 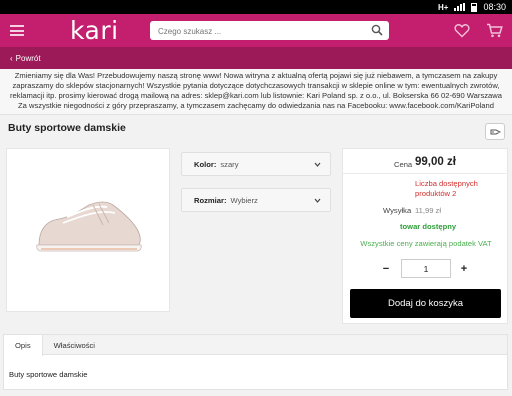 I want to click on quantity-input, so click(x=426, y=268).